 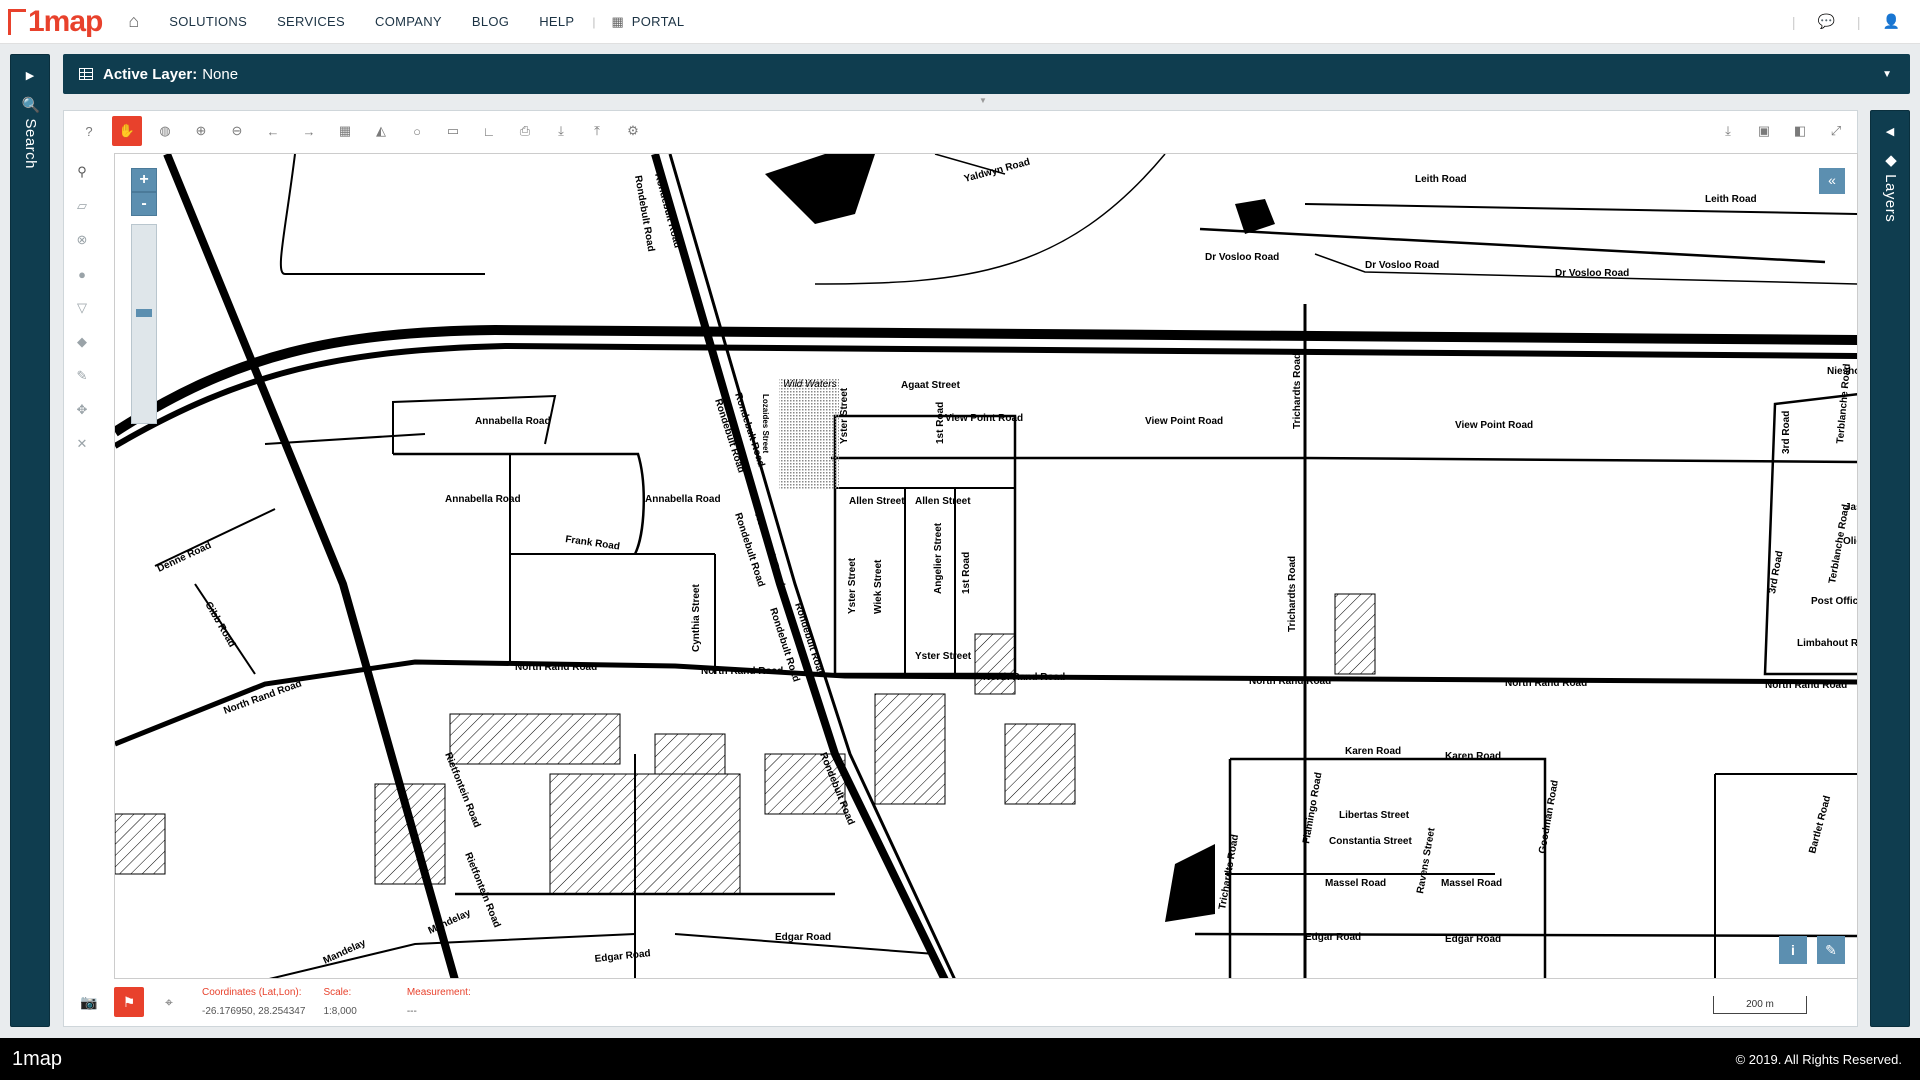 What do you see at coordinates (938, 558) in the screenshot?
I see `map-label: Angelier Street` at bounding box center [938, 558].